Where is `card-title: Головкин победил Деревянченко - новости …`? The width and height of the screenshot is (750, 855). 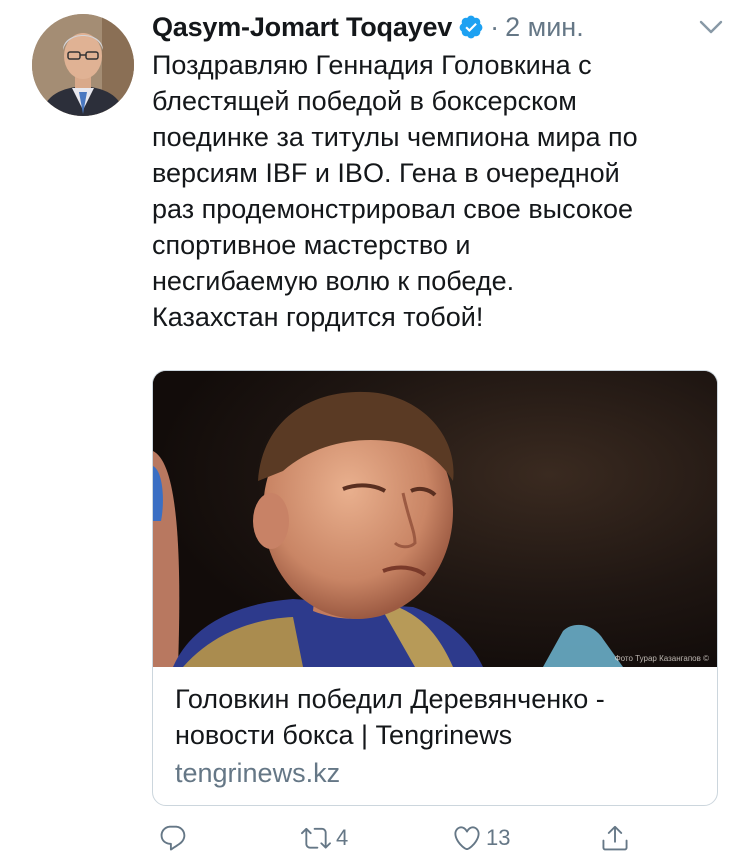
card-title: Головкин победил Деревянченко - новости … is located at coordinates (390, 717).